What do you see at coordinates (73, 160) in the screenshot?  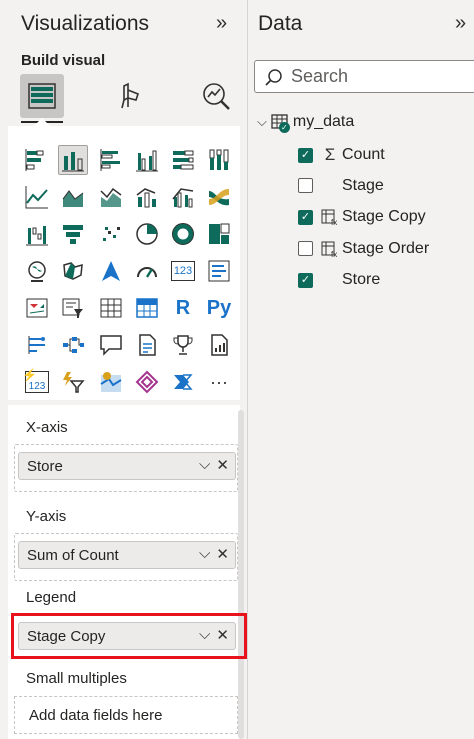 I see `stacked-column-chart-icon` at bounding box center [73, 160].